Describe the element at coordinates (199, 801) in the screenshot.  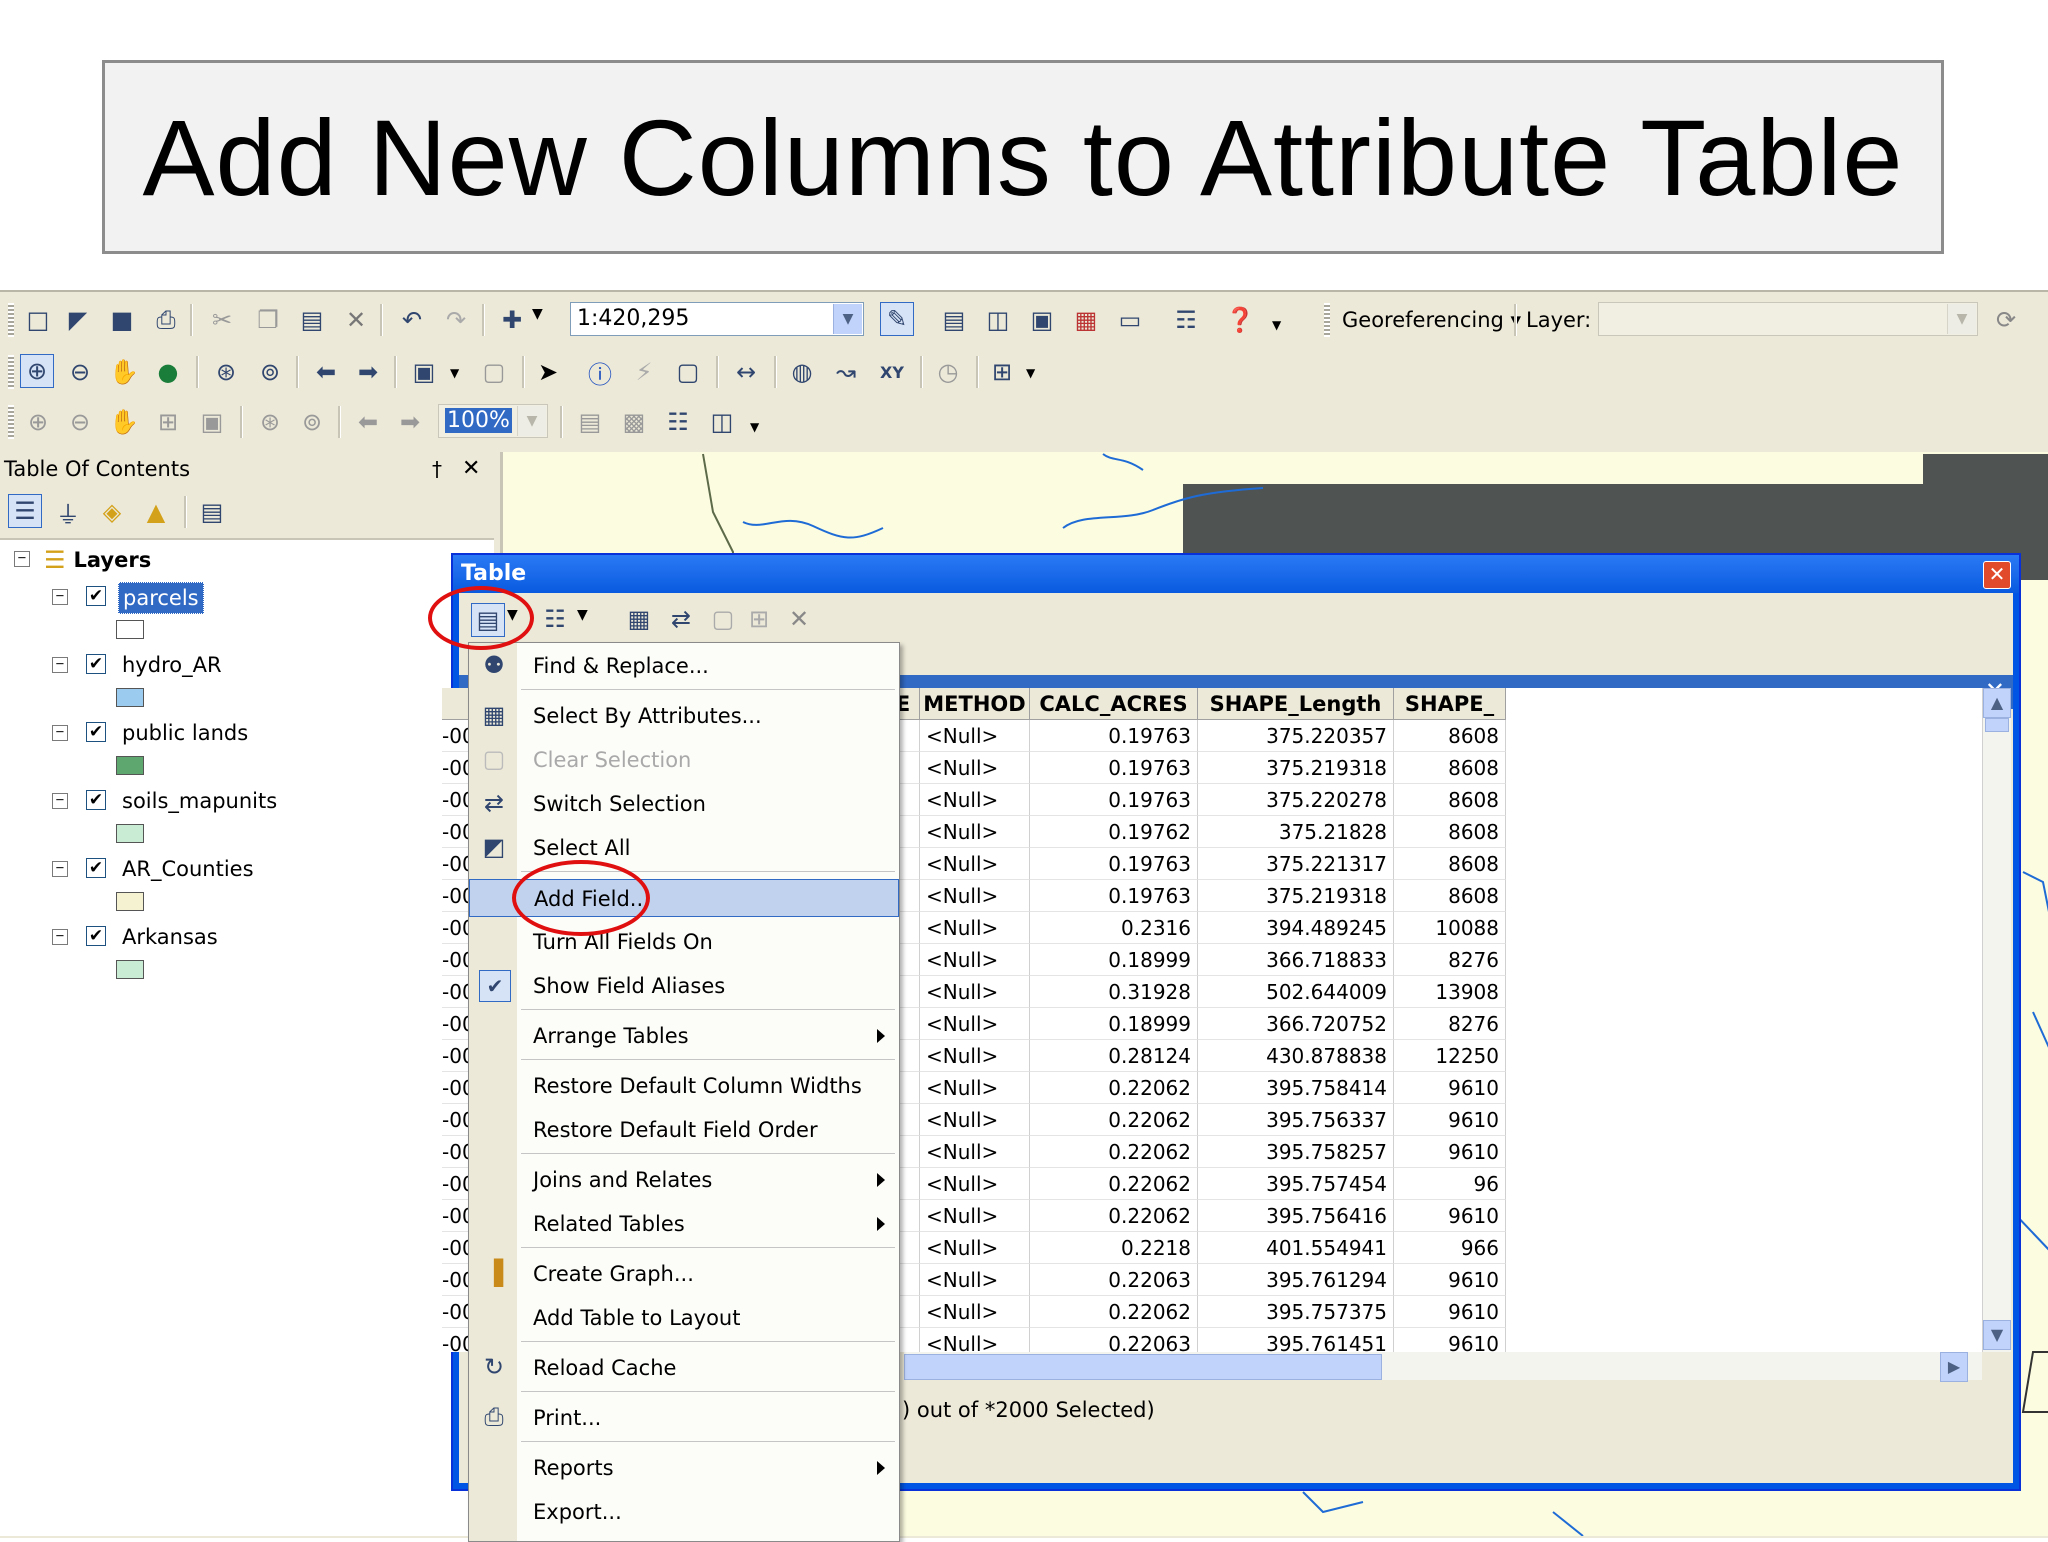
I see `layer-name: soils_mapunits` at that location.